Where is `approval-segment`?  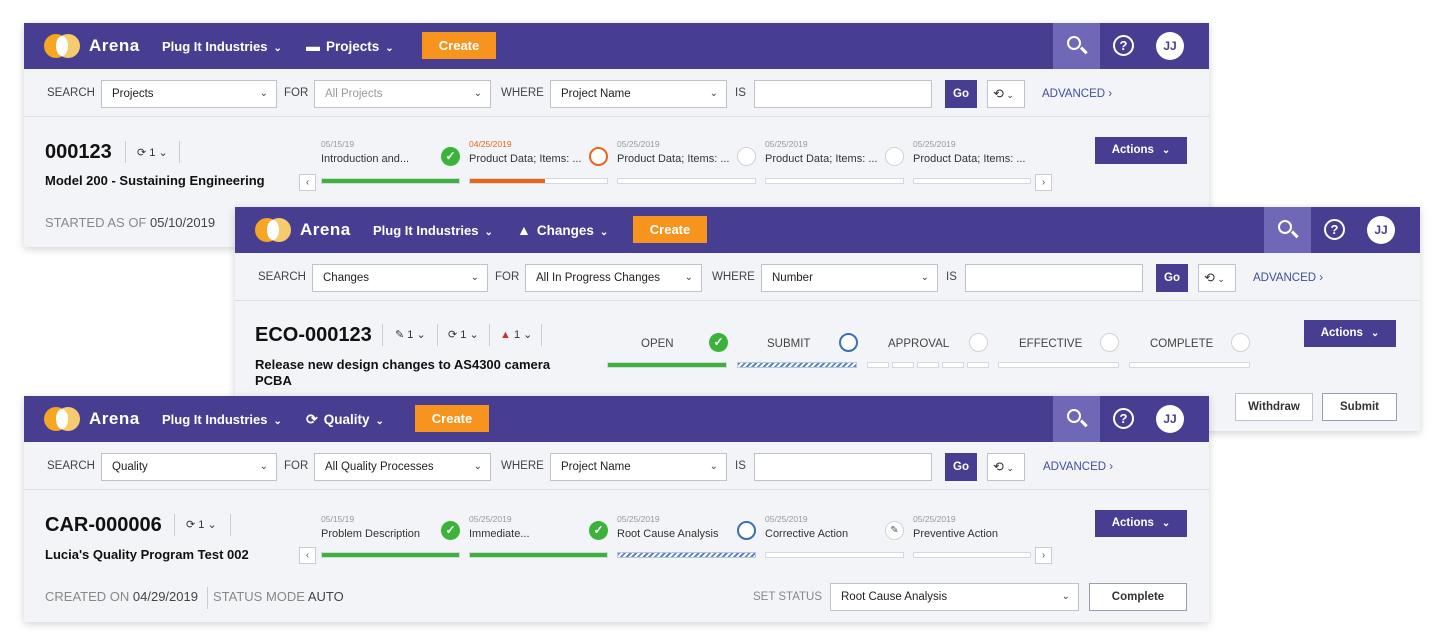 approval-segment is located at coordinates (953, 365).